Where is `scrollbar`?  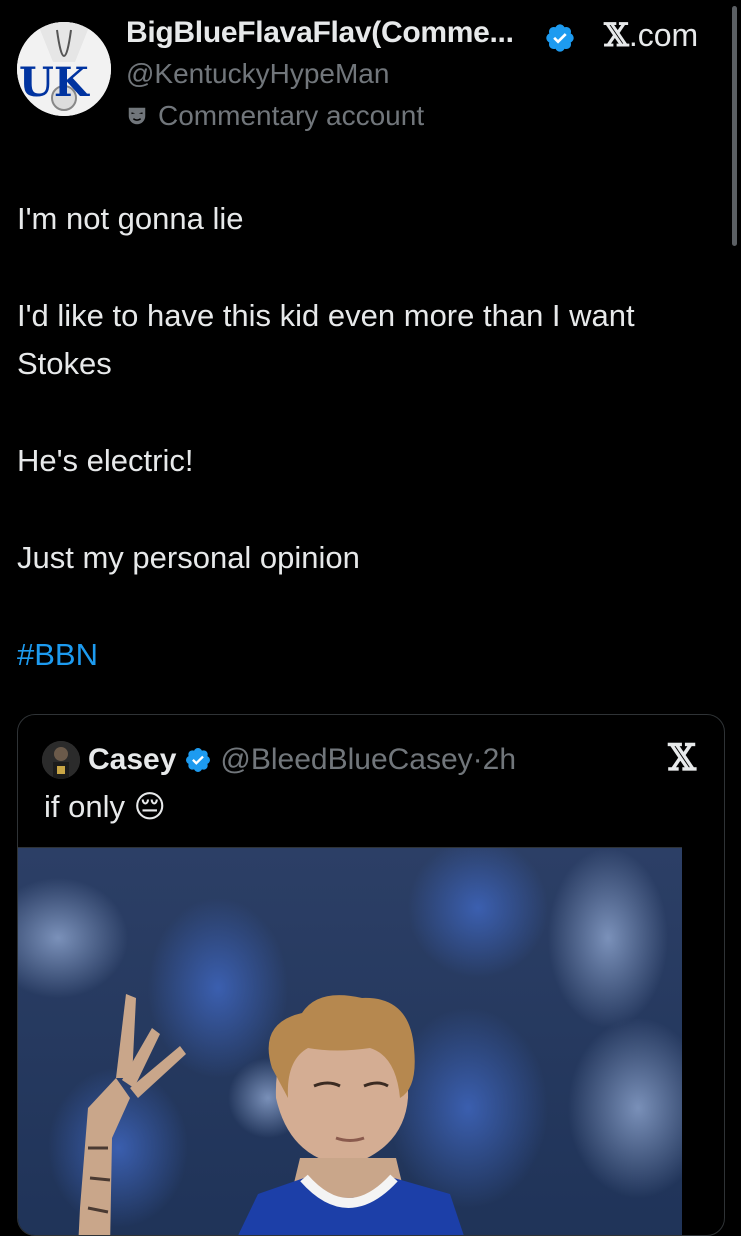 scrollbar is located at coordinates (734, 126).